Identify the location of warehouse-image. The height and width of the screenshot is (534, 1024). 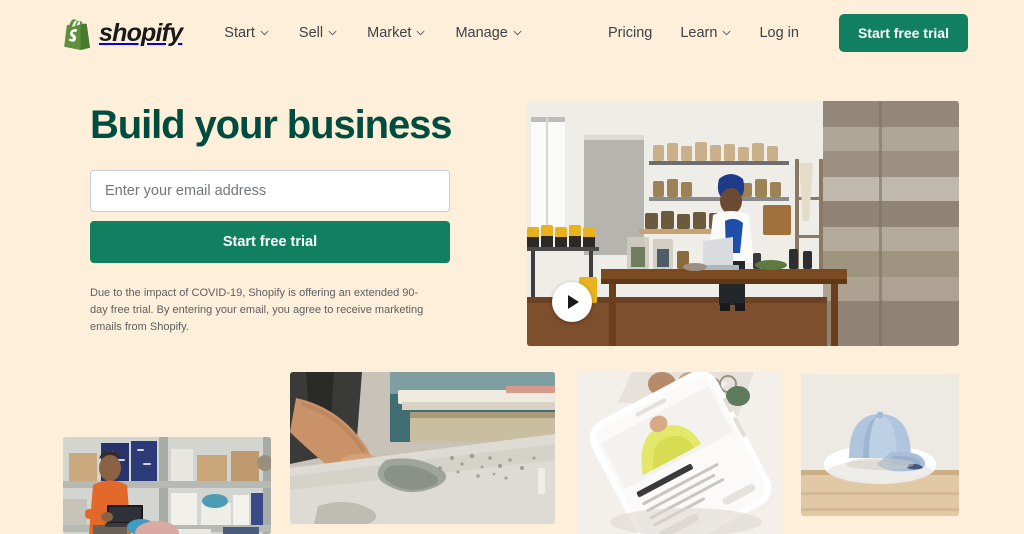
(167, 485).